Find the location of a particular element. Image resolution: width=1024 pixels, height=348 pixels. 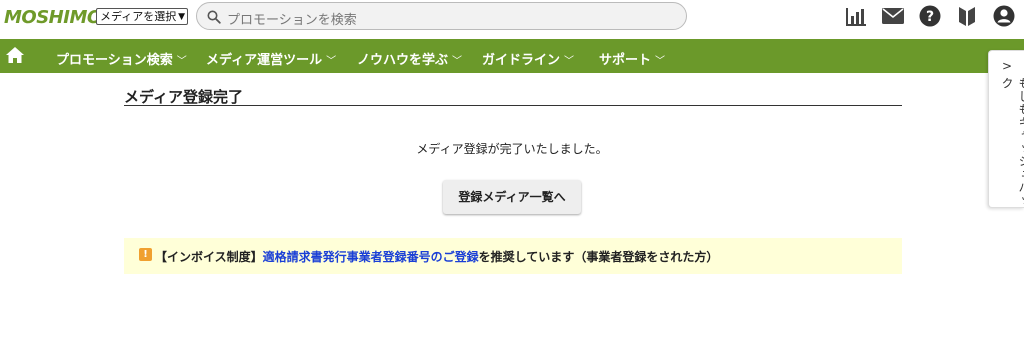

title-divider is located at coordinates (513, 105).